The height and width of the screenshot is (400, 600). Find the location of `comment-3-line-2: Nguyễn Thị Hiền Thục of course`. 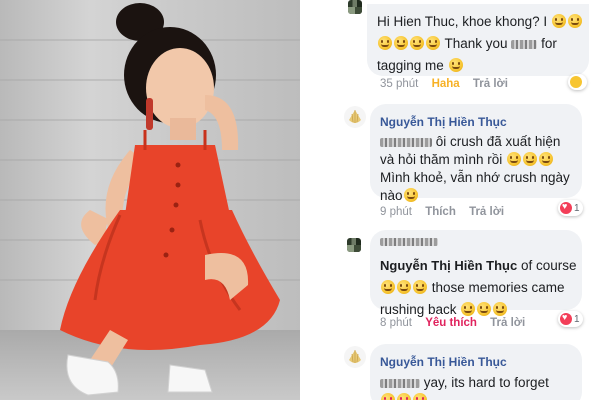

comment-3-line-2: Nguyễn Thị Hiền Thục of course is located at coordinates (478, 265).